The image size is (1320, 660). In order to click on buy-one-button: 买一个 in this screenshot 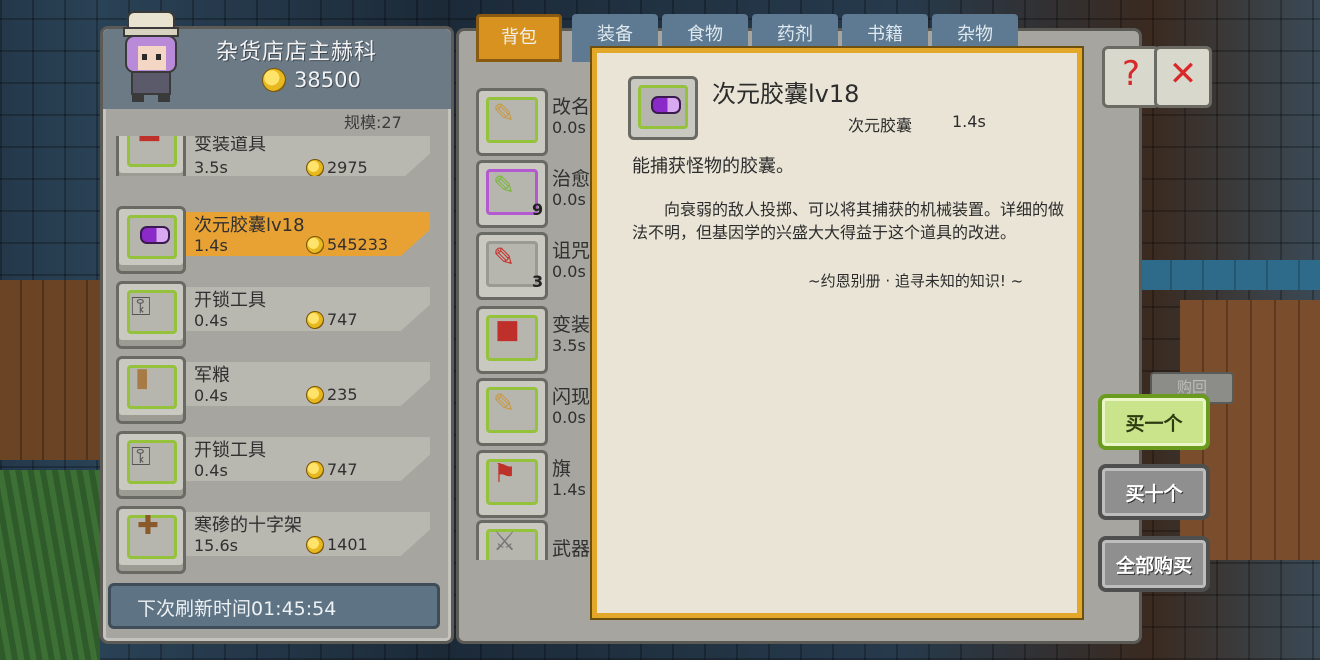, I will do `click(1154, 422)`.